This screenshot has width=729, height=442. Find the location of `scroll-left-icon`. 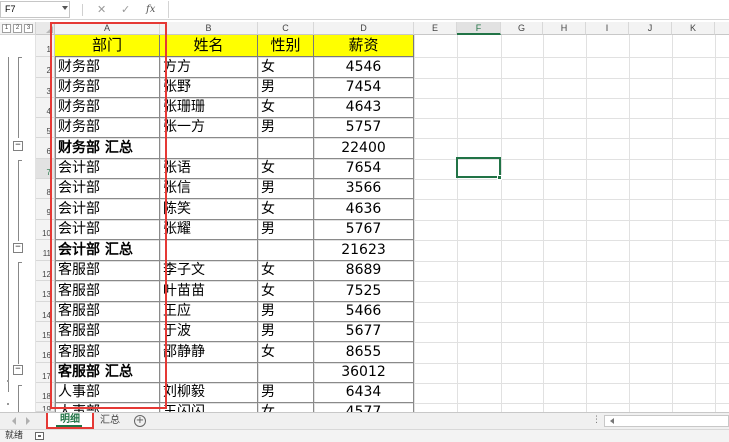

scroll-left-icon is located at coordinates (612, 421).